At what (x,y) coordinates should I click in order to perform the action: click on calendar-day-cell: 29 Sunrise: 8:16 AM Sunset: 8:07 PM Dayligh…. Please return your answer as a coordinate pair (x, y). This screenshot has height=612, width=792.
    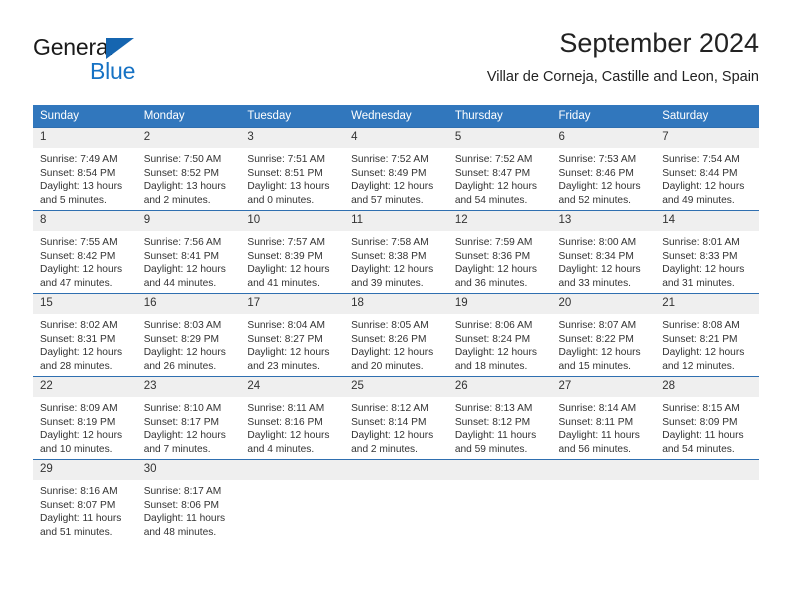
    Looking at the image, I should click on (85, 500).